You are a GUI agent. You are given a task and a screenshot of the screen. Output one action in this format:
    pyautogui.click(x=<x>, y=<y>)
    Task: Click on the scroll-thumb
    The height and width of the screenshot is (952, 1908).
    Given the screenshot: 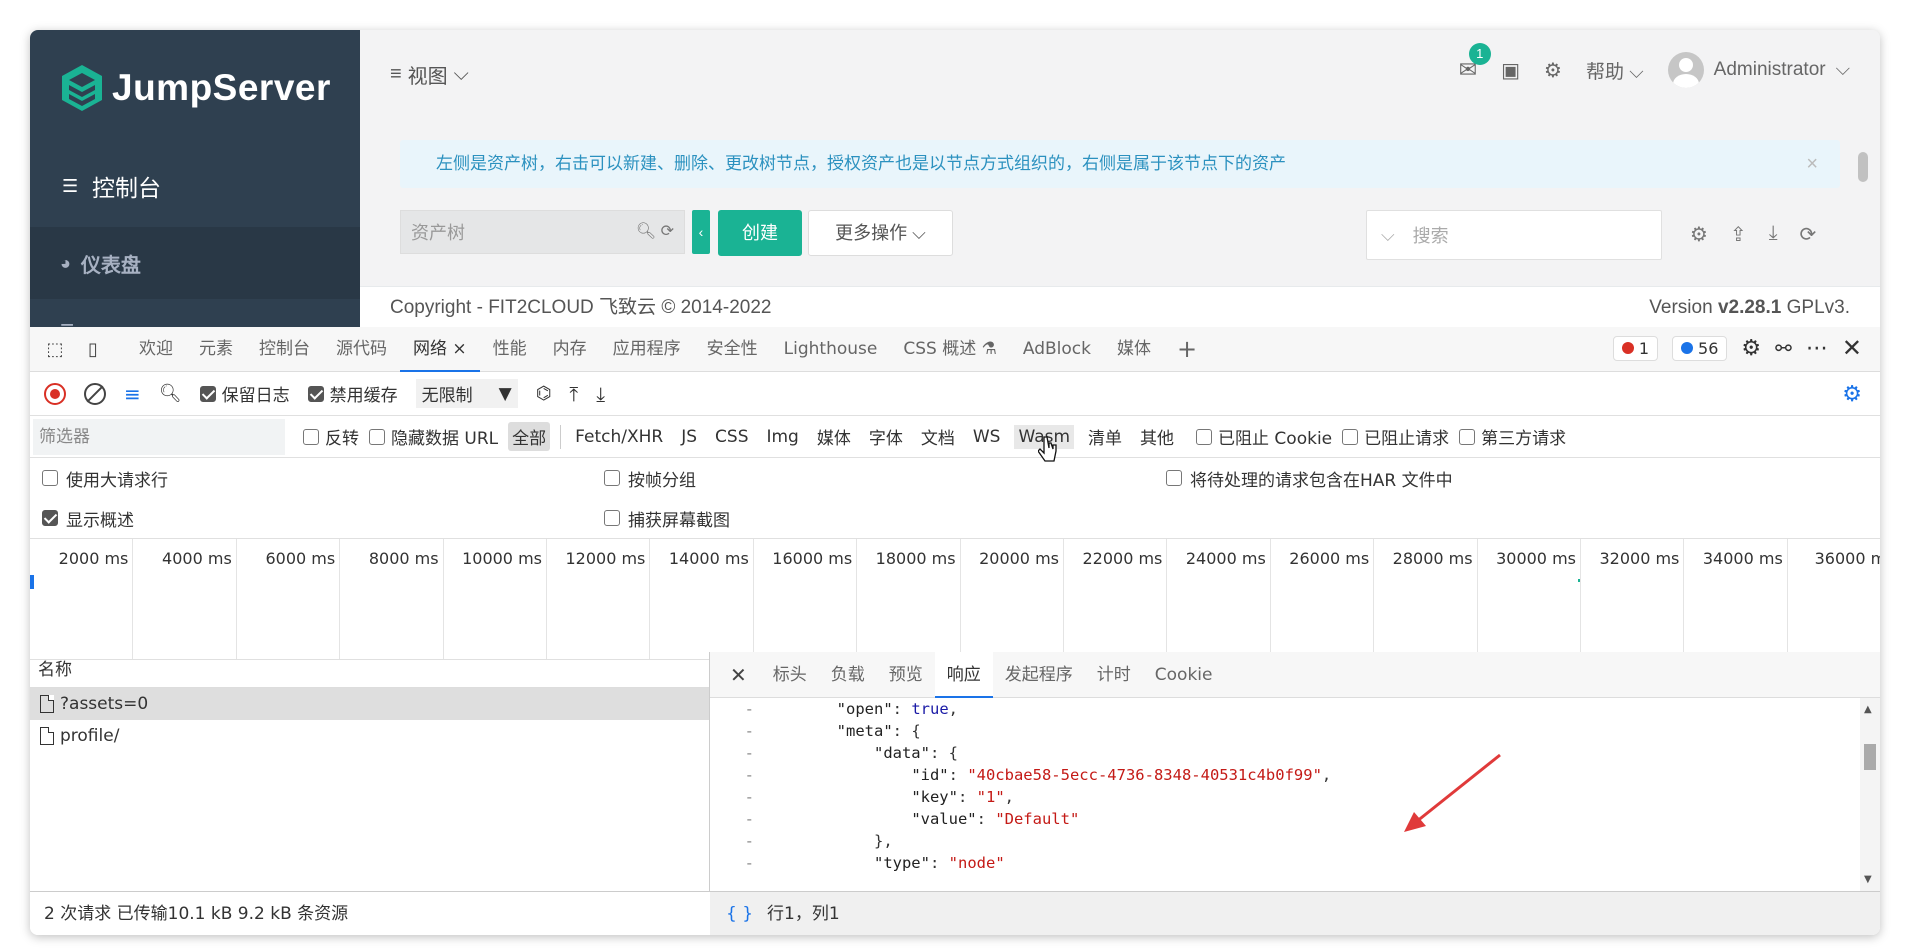 What is the action you would take?
    pyautogui.click(x=1870, y=757)
    